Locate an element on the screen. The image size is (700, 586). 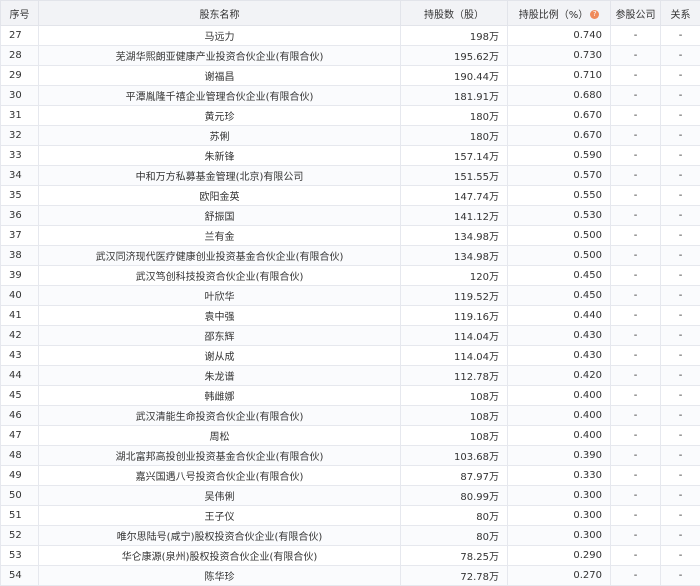
table-row: 50吴伟俐80.99万0.300-- is located at coordinates (350, 496).